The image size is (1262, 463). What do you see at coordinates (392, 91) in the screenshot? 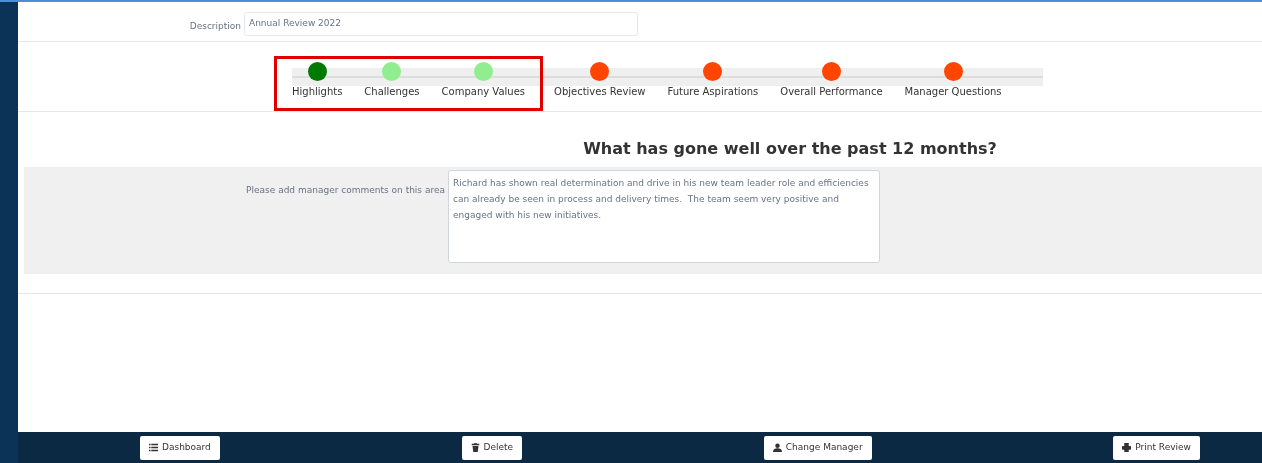
I see `step-label: Challenges` at bounding box center [392, 91].